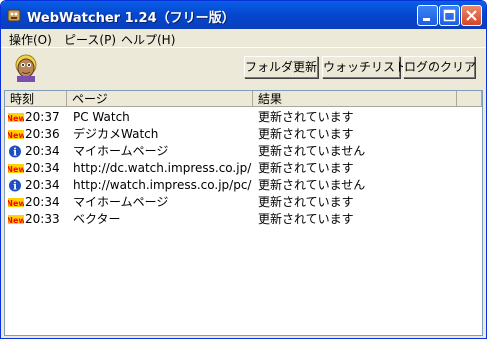 The width and height of the screenshot is (487, 339). Describe the element at coordinates (469, 99) in the screenshot. I see `column-header-filler` at that location.